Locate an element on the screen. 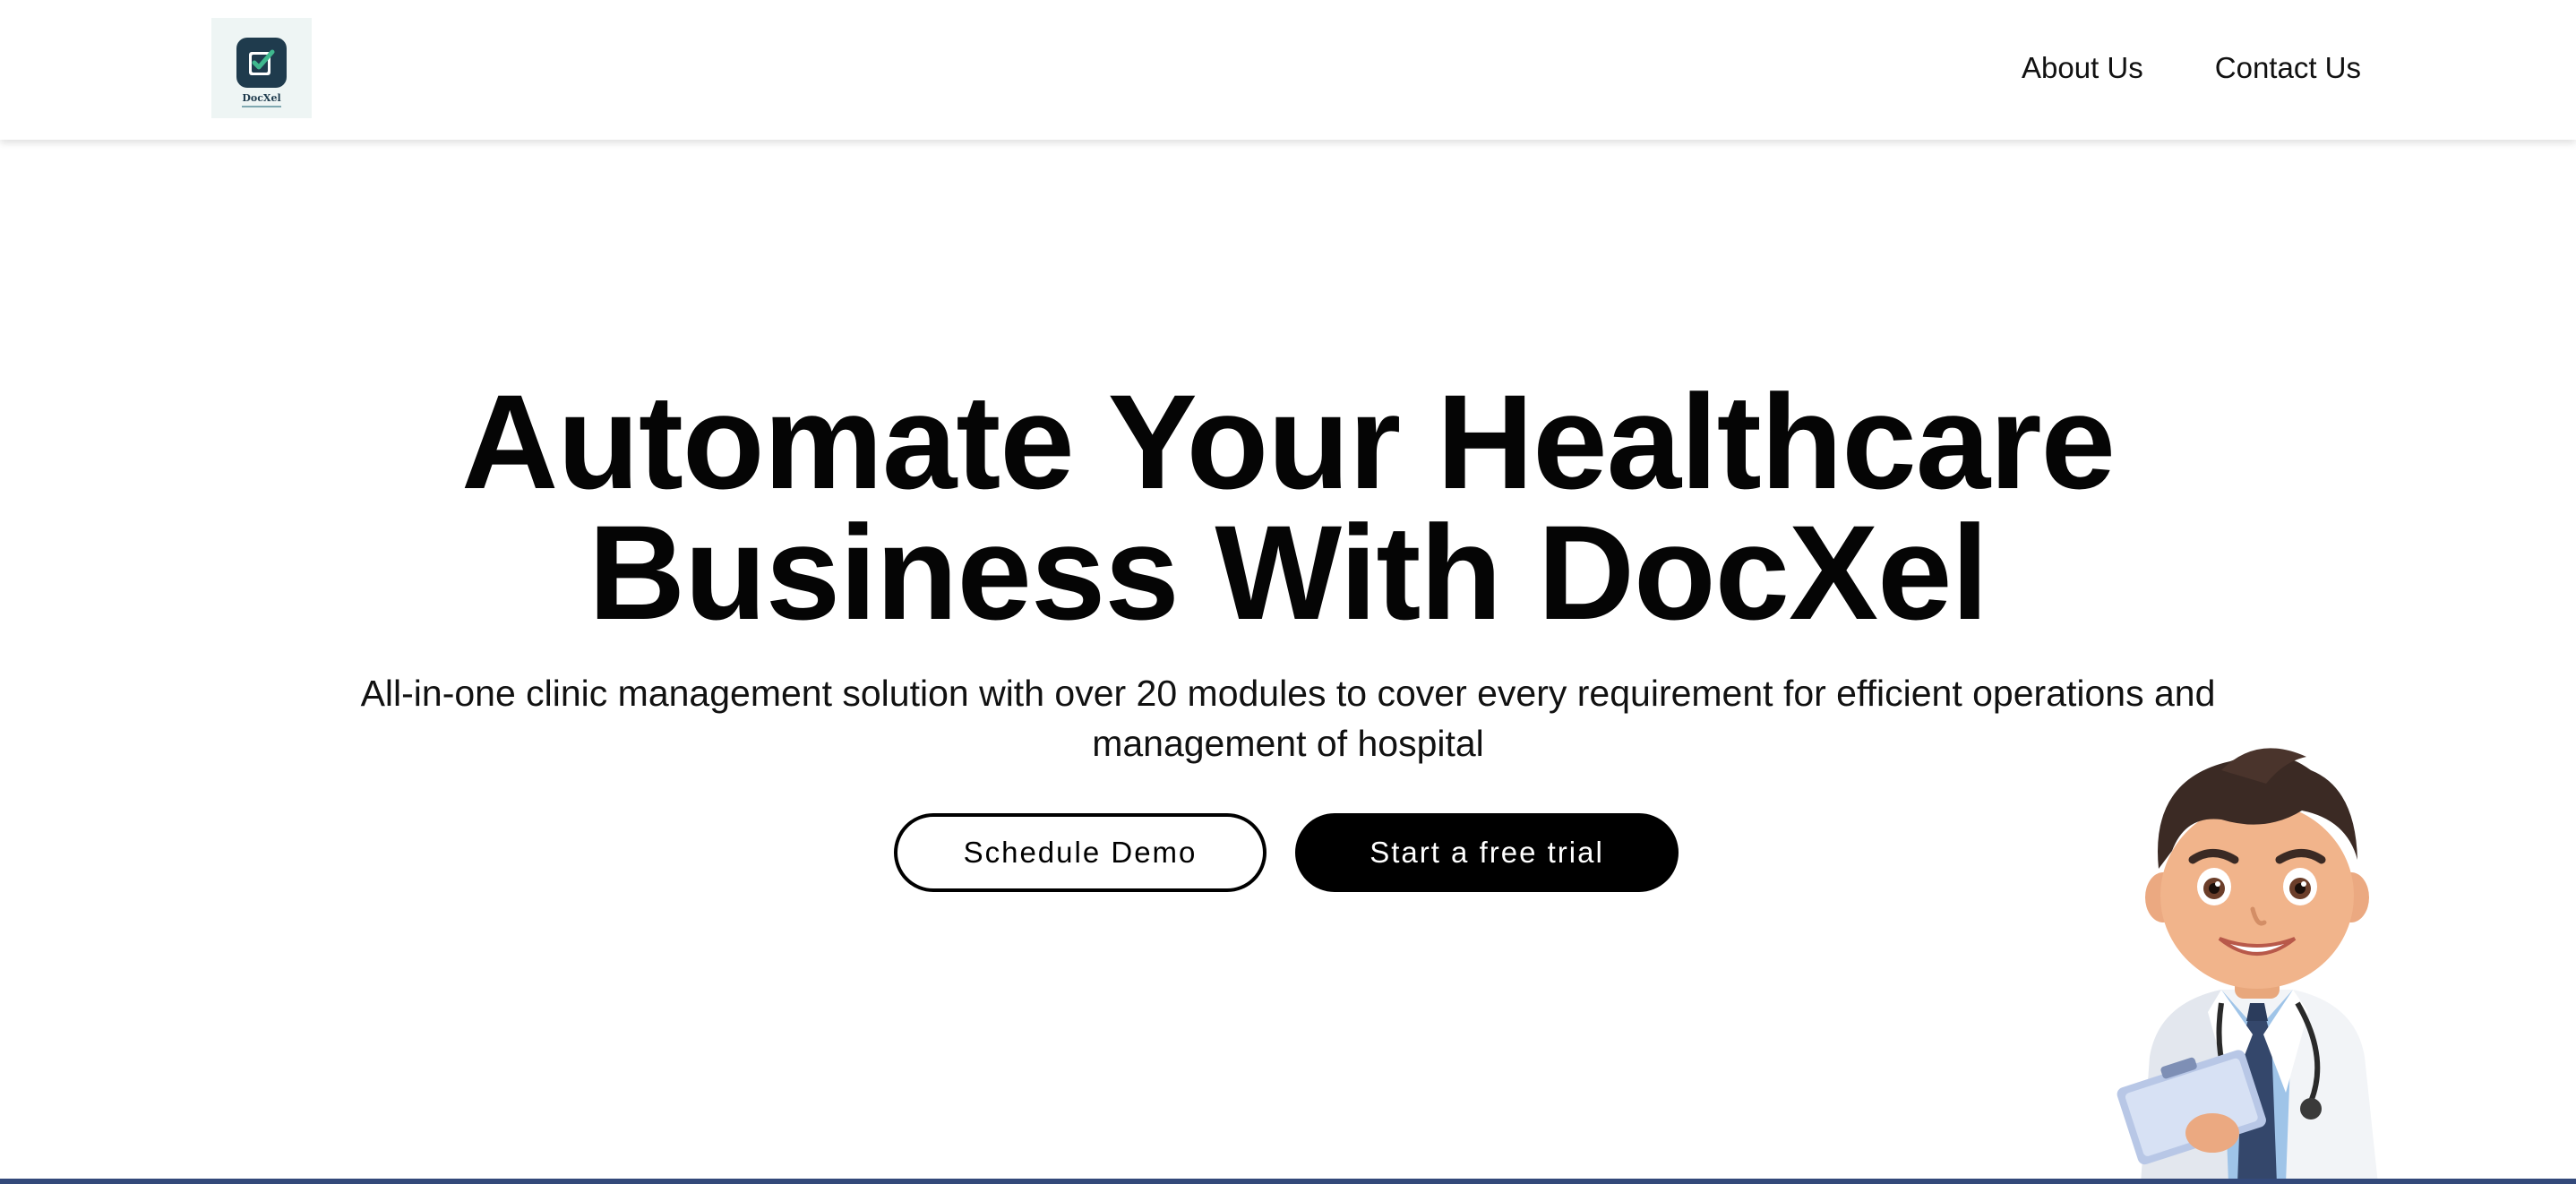 The height and width of the screenshot is (1184, 2576). site-header: DocXel About Us Contact Us is located at coordinates (1288, 70).